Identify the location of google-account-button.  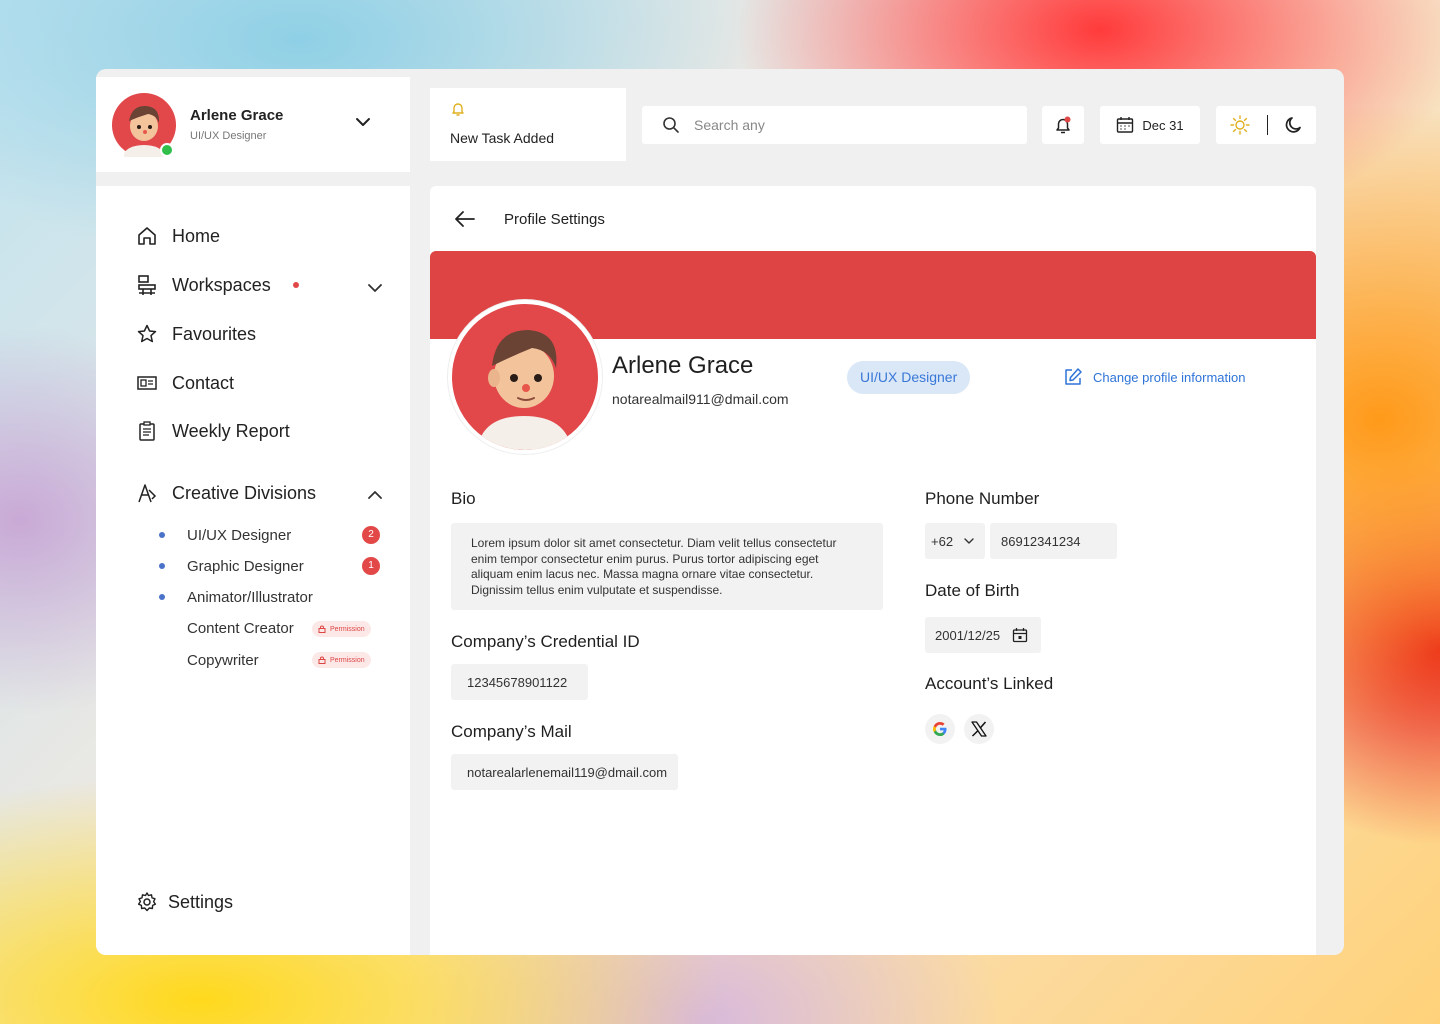
(940, 729).